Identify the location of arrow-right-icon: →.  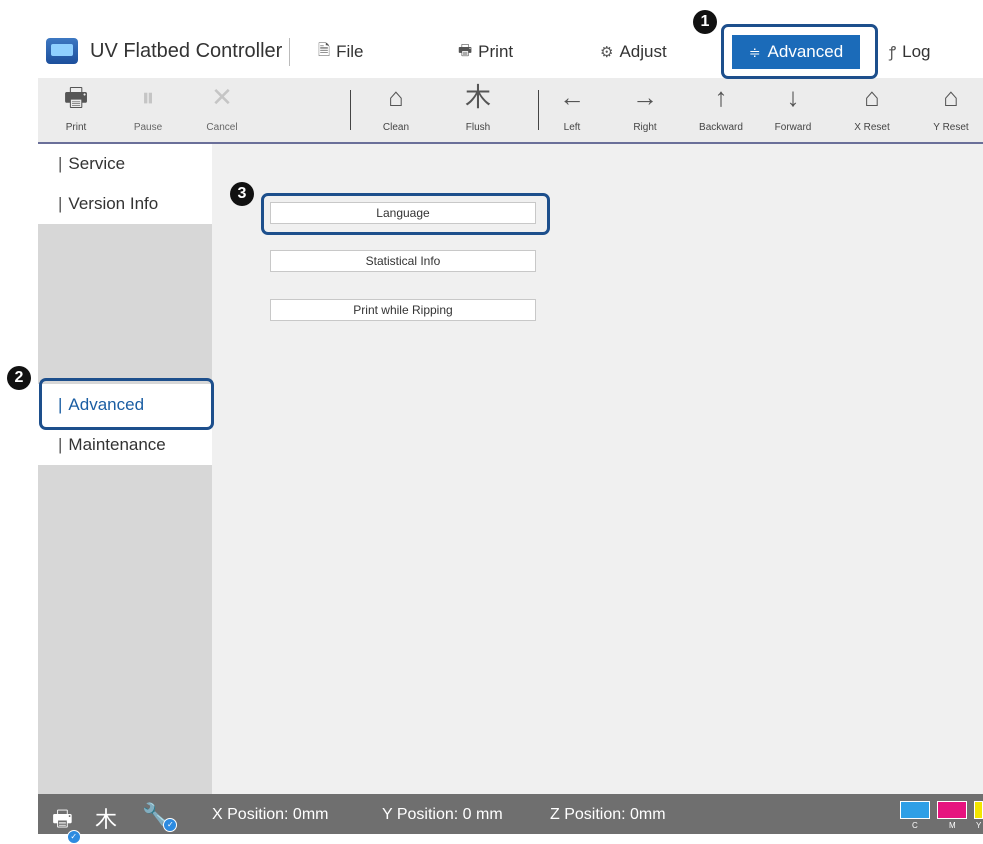
(645, 97).